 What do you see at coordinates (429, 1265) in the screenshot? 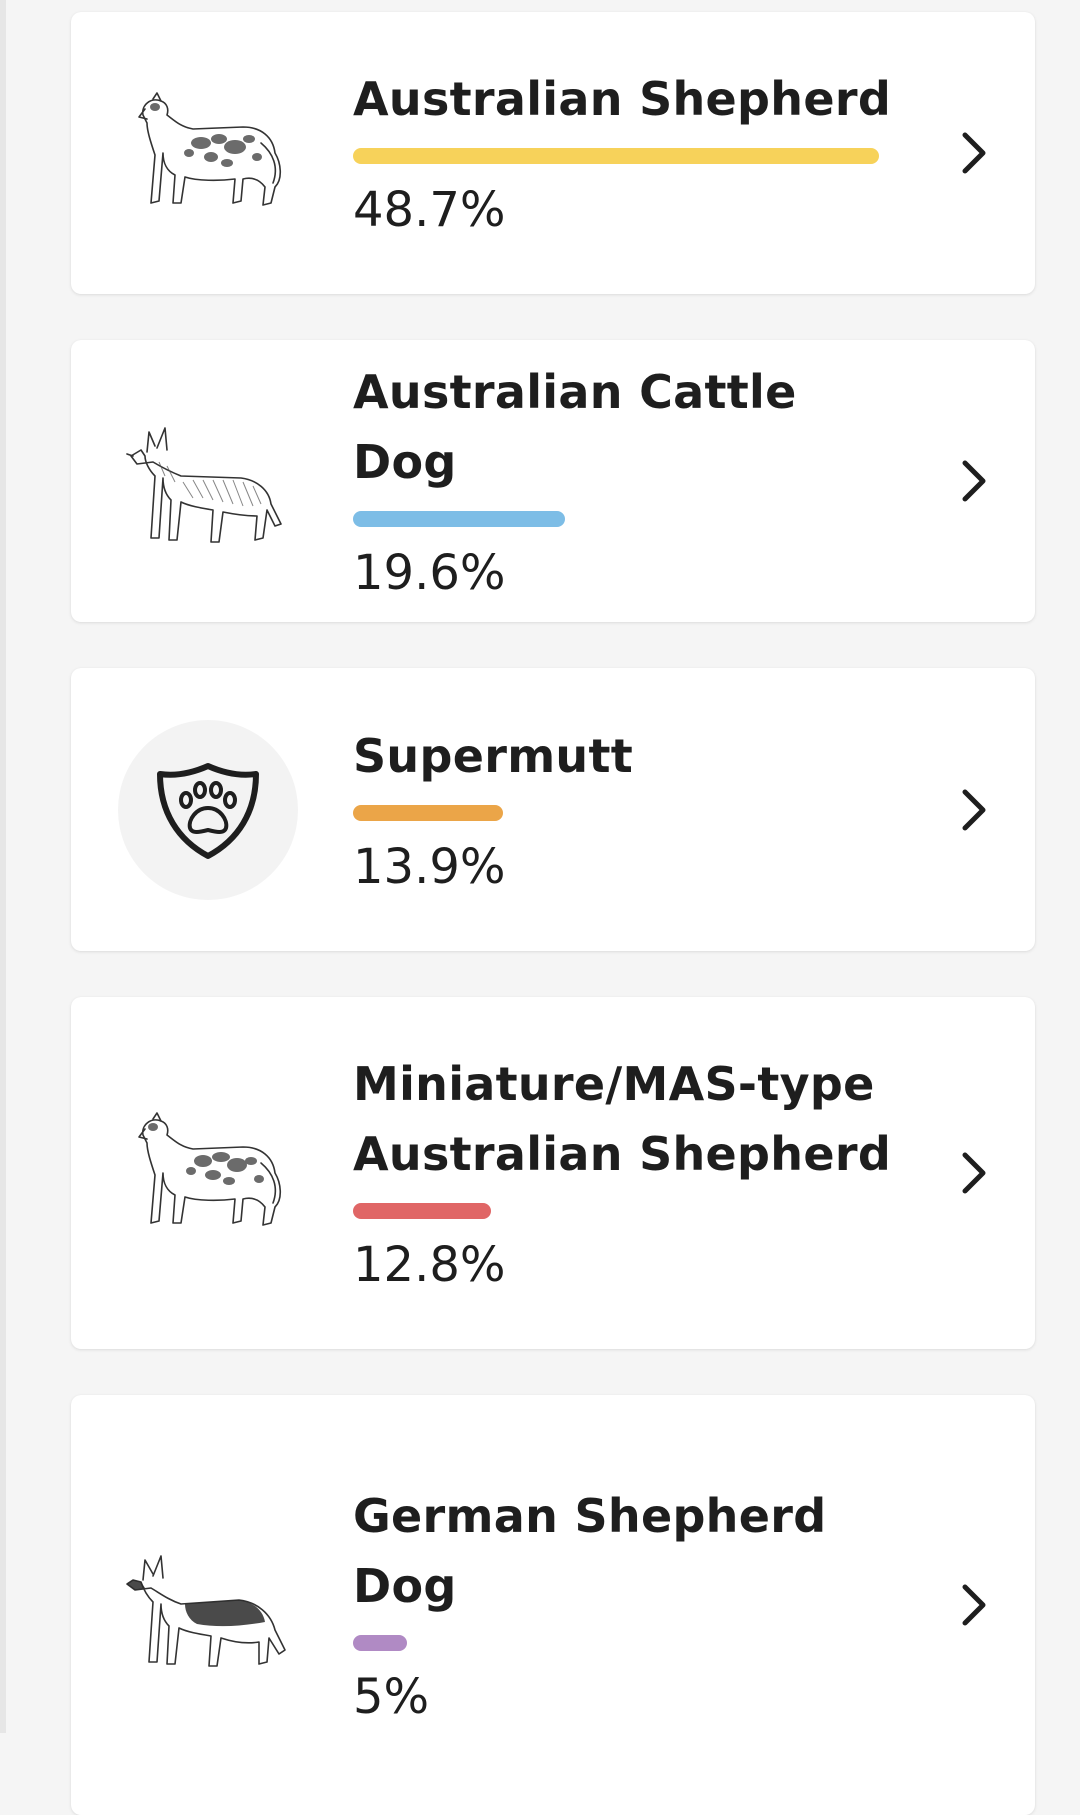
I see `breed-percentage: 12.8%` at bounding box center [429, 1265].